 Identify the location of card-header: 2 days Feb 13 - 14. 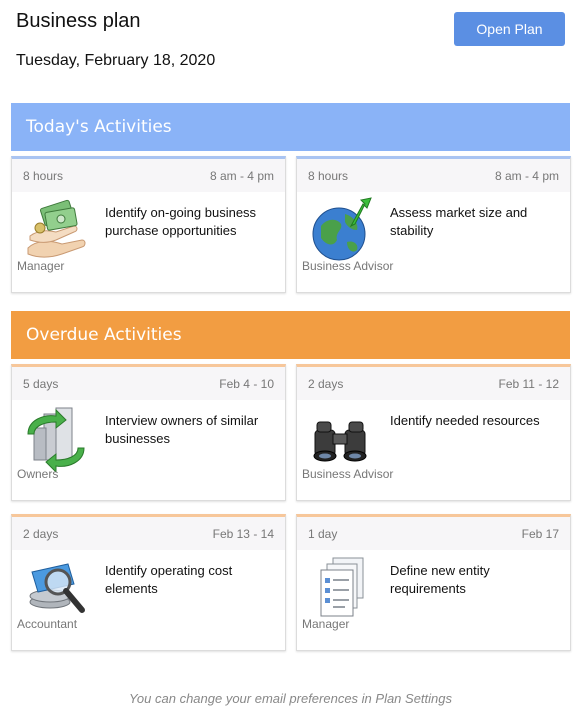
(148, 533).